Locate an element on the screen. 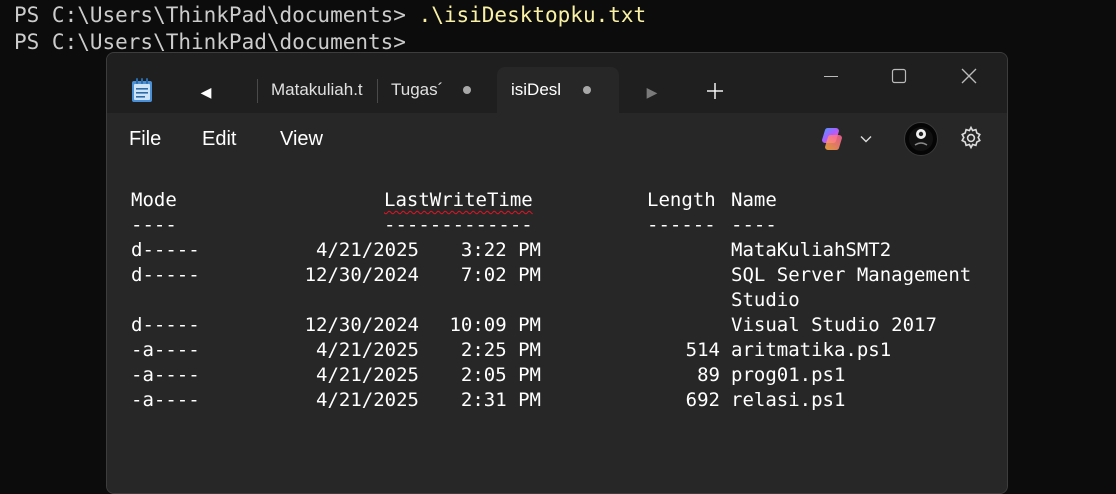 Image resolution: width=1116 pixels, height=494 pixels. file-row: -a---- 4/21/2025 2:31 PM 692 relasi.ps1 is located at coordinates (488, 400).